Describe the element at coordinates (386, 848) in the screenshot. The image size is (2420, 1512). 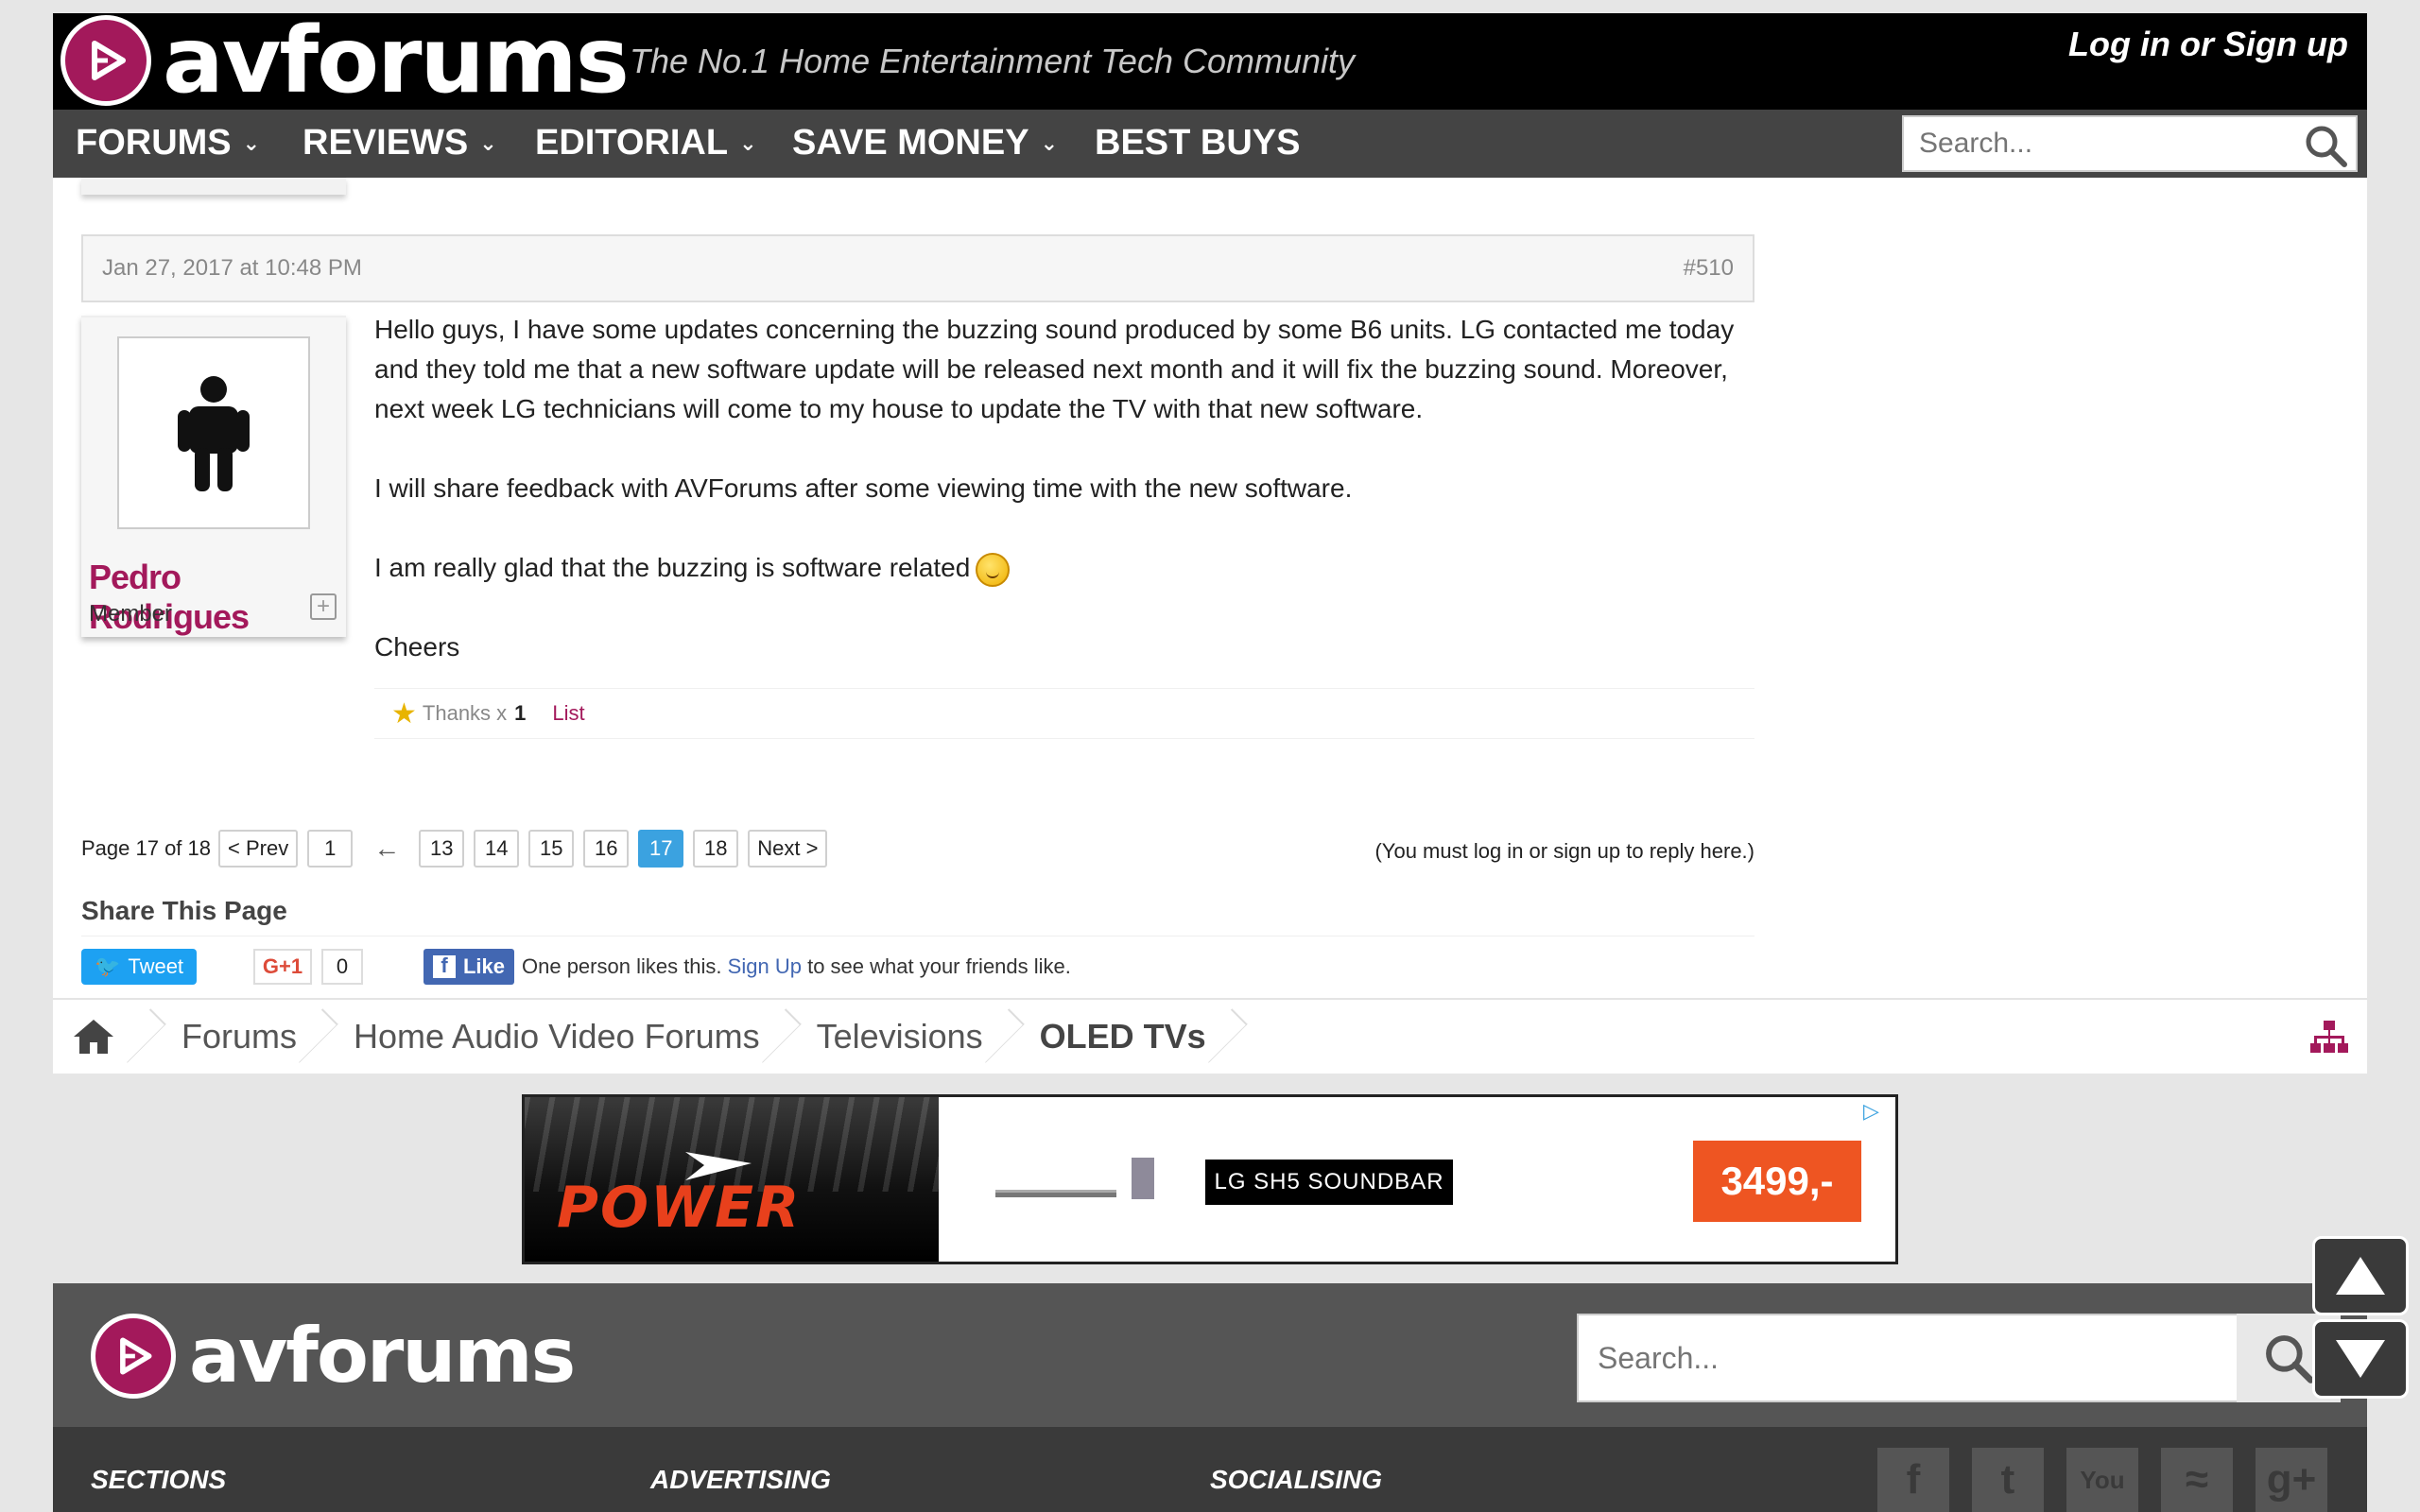
I see `page-skip-arrow-icon: ←` at that location.